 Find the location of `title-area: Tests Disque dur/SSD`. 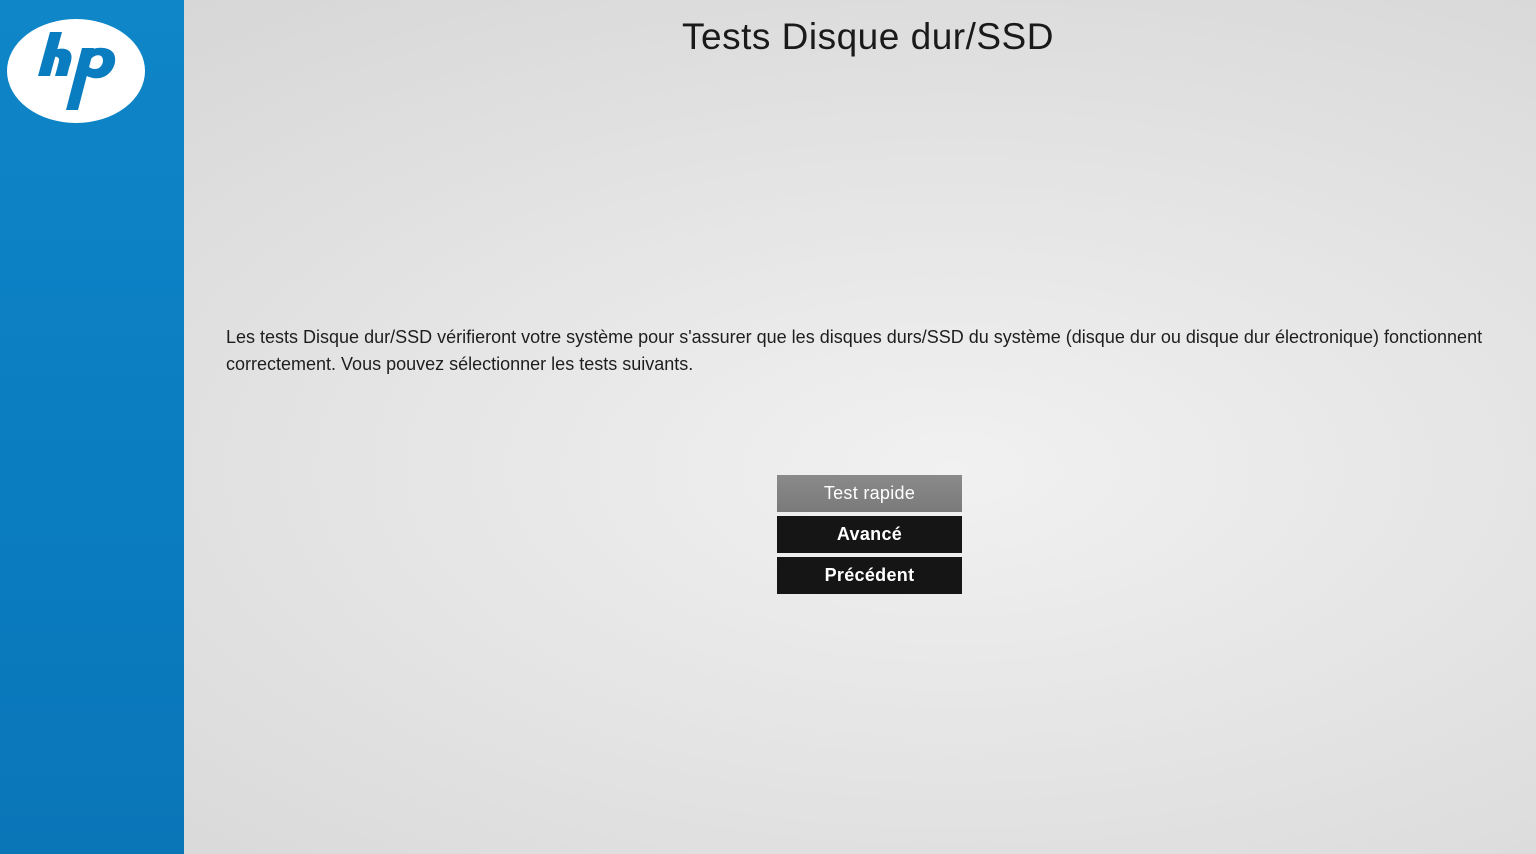

title-area: Tests Disque dur/SSD is located at coordinates (860, 37).